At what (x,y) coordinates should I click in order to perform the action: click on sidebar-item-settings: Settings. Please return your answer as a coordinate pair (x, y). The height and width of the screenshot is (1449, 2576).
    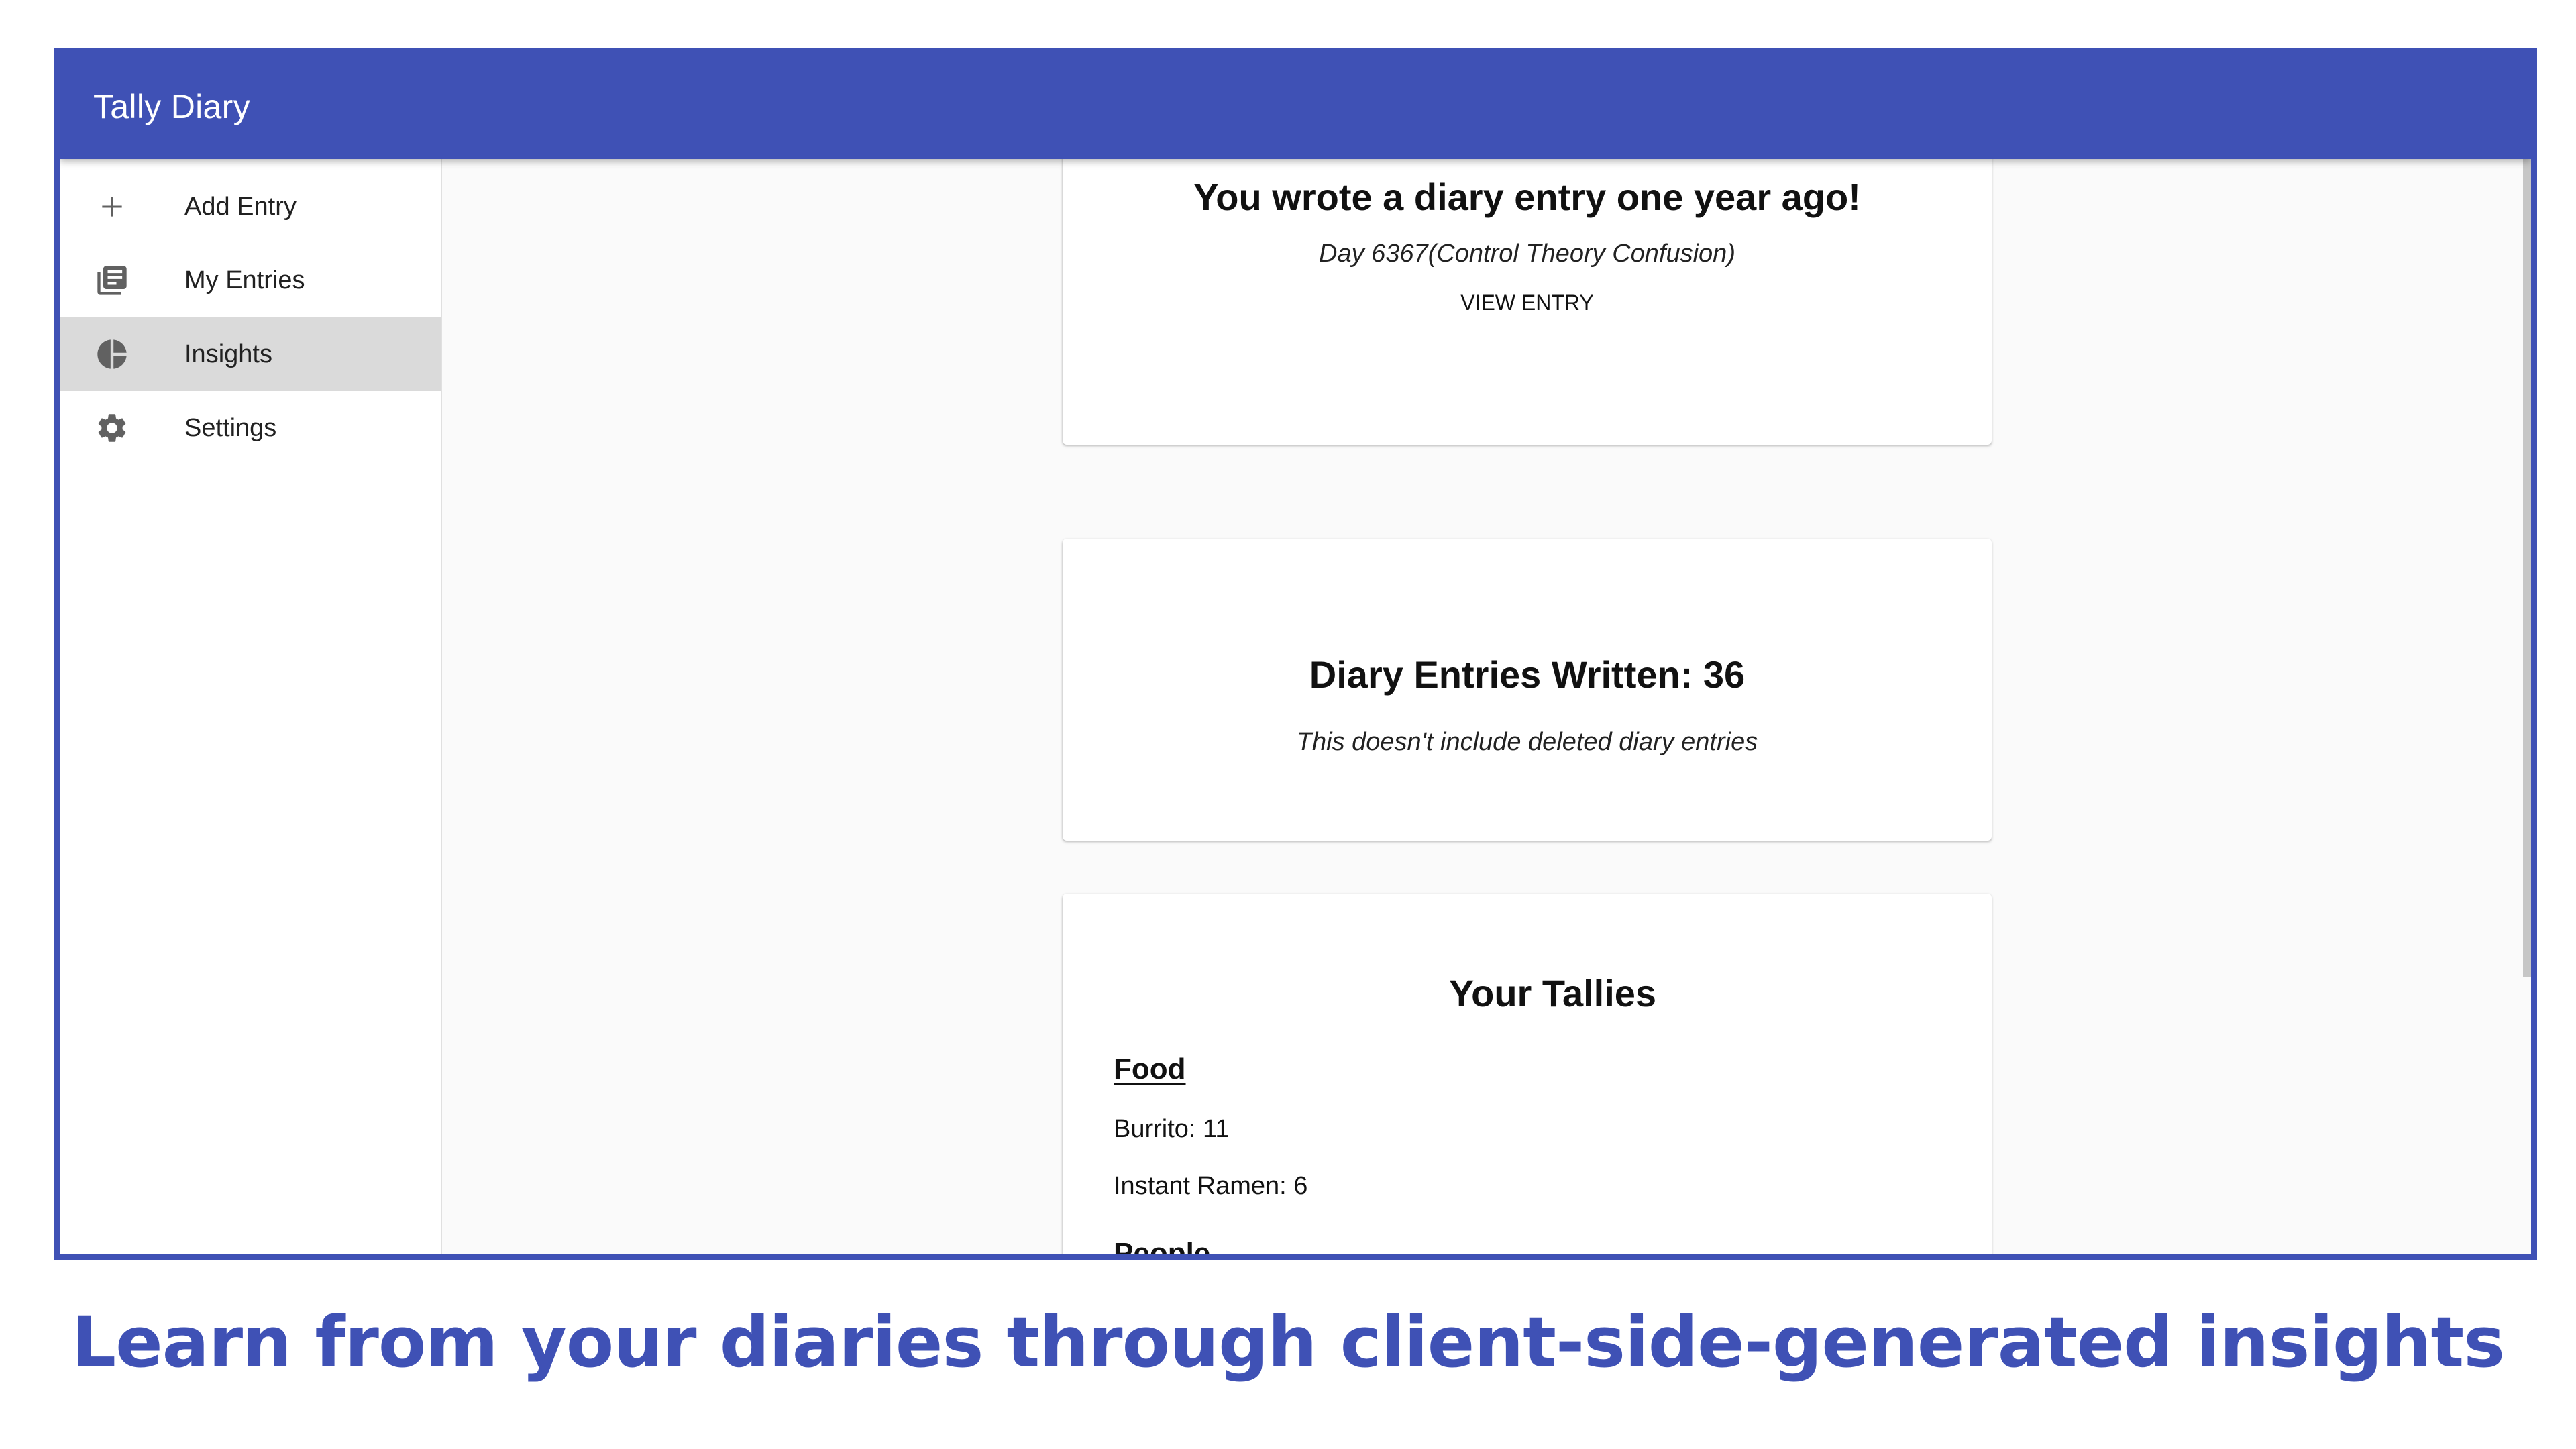
    Looking at the image, I should click on (250, 428).